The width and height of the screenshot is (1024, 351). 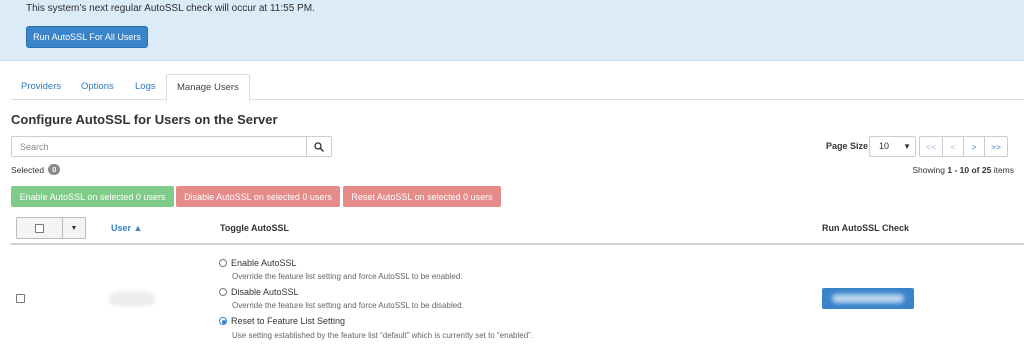 What do you see at coordinates (974, 146) in the screenshot?
I see `next-page-button: >` at bounding box center [974, 146].